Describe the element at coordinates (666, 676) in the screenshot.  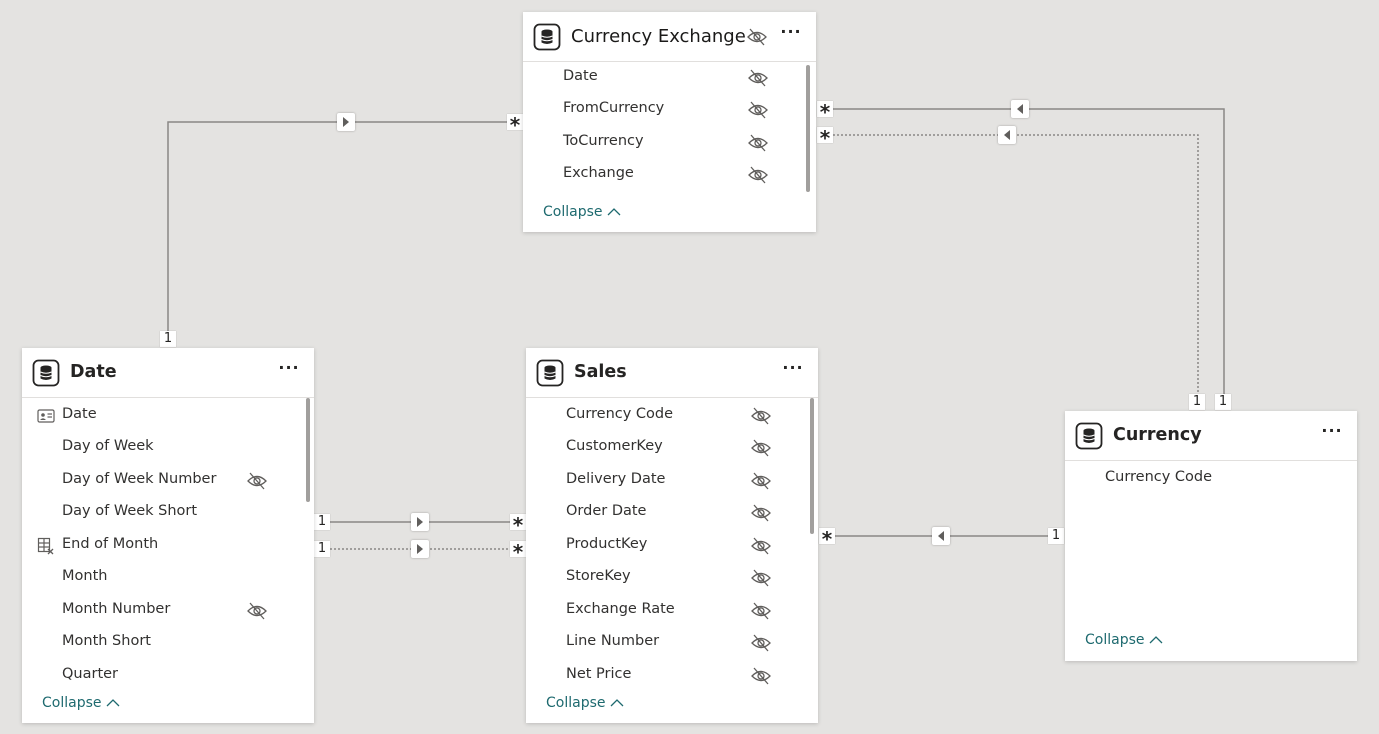
I see `field-row: Net Price` at that location.